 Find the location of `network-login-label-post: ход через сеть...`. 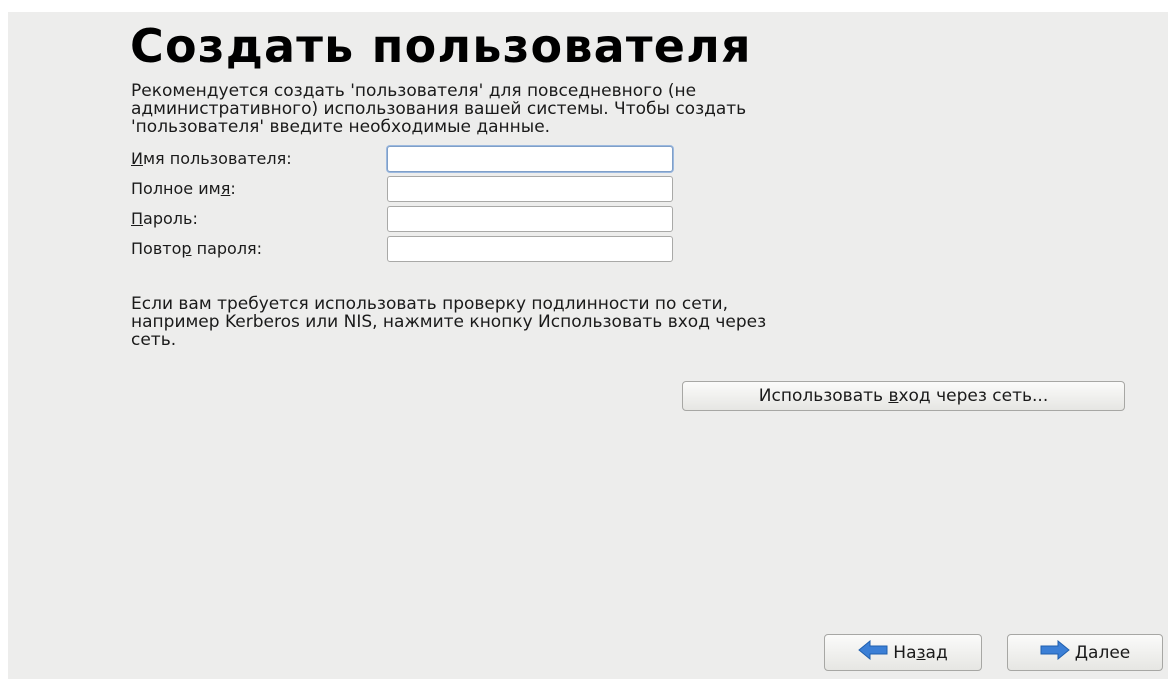

network-login-label-post: ход через сеть... is located at coordinates (973, 396).